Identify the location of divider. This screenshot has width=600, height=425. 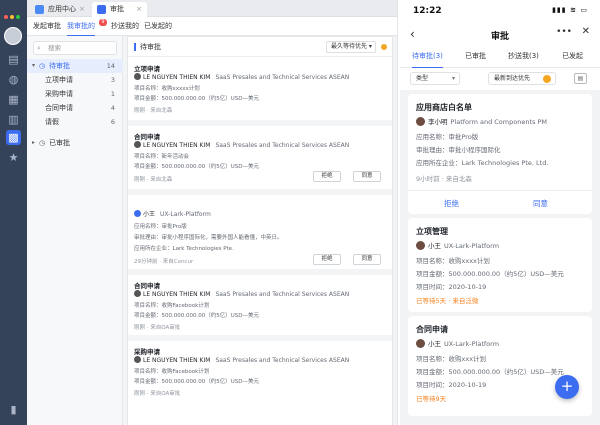
(500, 190).